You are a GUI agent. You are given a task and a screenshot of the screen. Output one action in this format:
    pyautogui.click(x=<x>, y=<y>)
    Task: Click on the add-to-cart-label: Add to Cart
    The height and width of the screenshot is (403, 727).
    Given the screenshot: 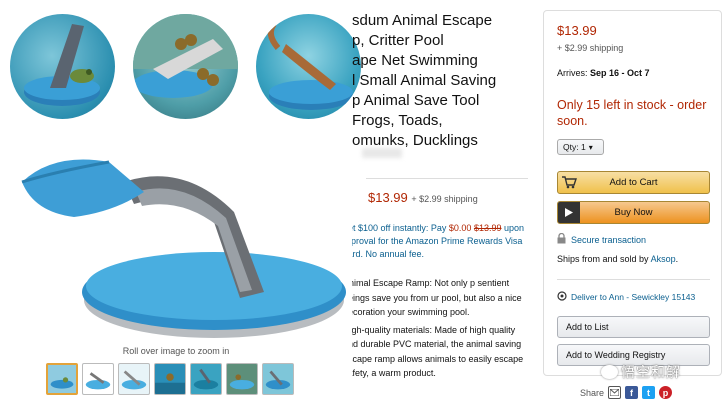 What is the action you would take?
    pyautogui.click(x=633, y=182)
    